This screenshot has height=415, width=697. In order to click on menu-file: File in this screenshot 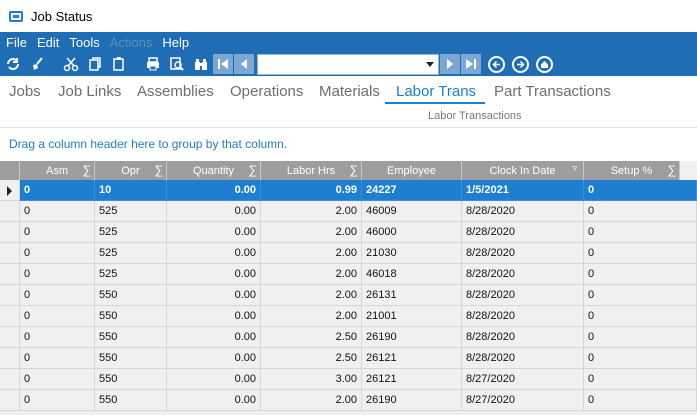, I will do `click(16, 42)`.